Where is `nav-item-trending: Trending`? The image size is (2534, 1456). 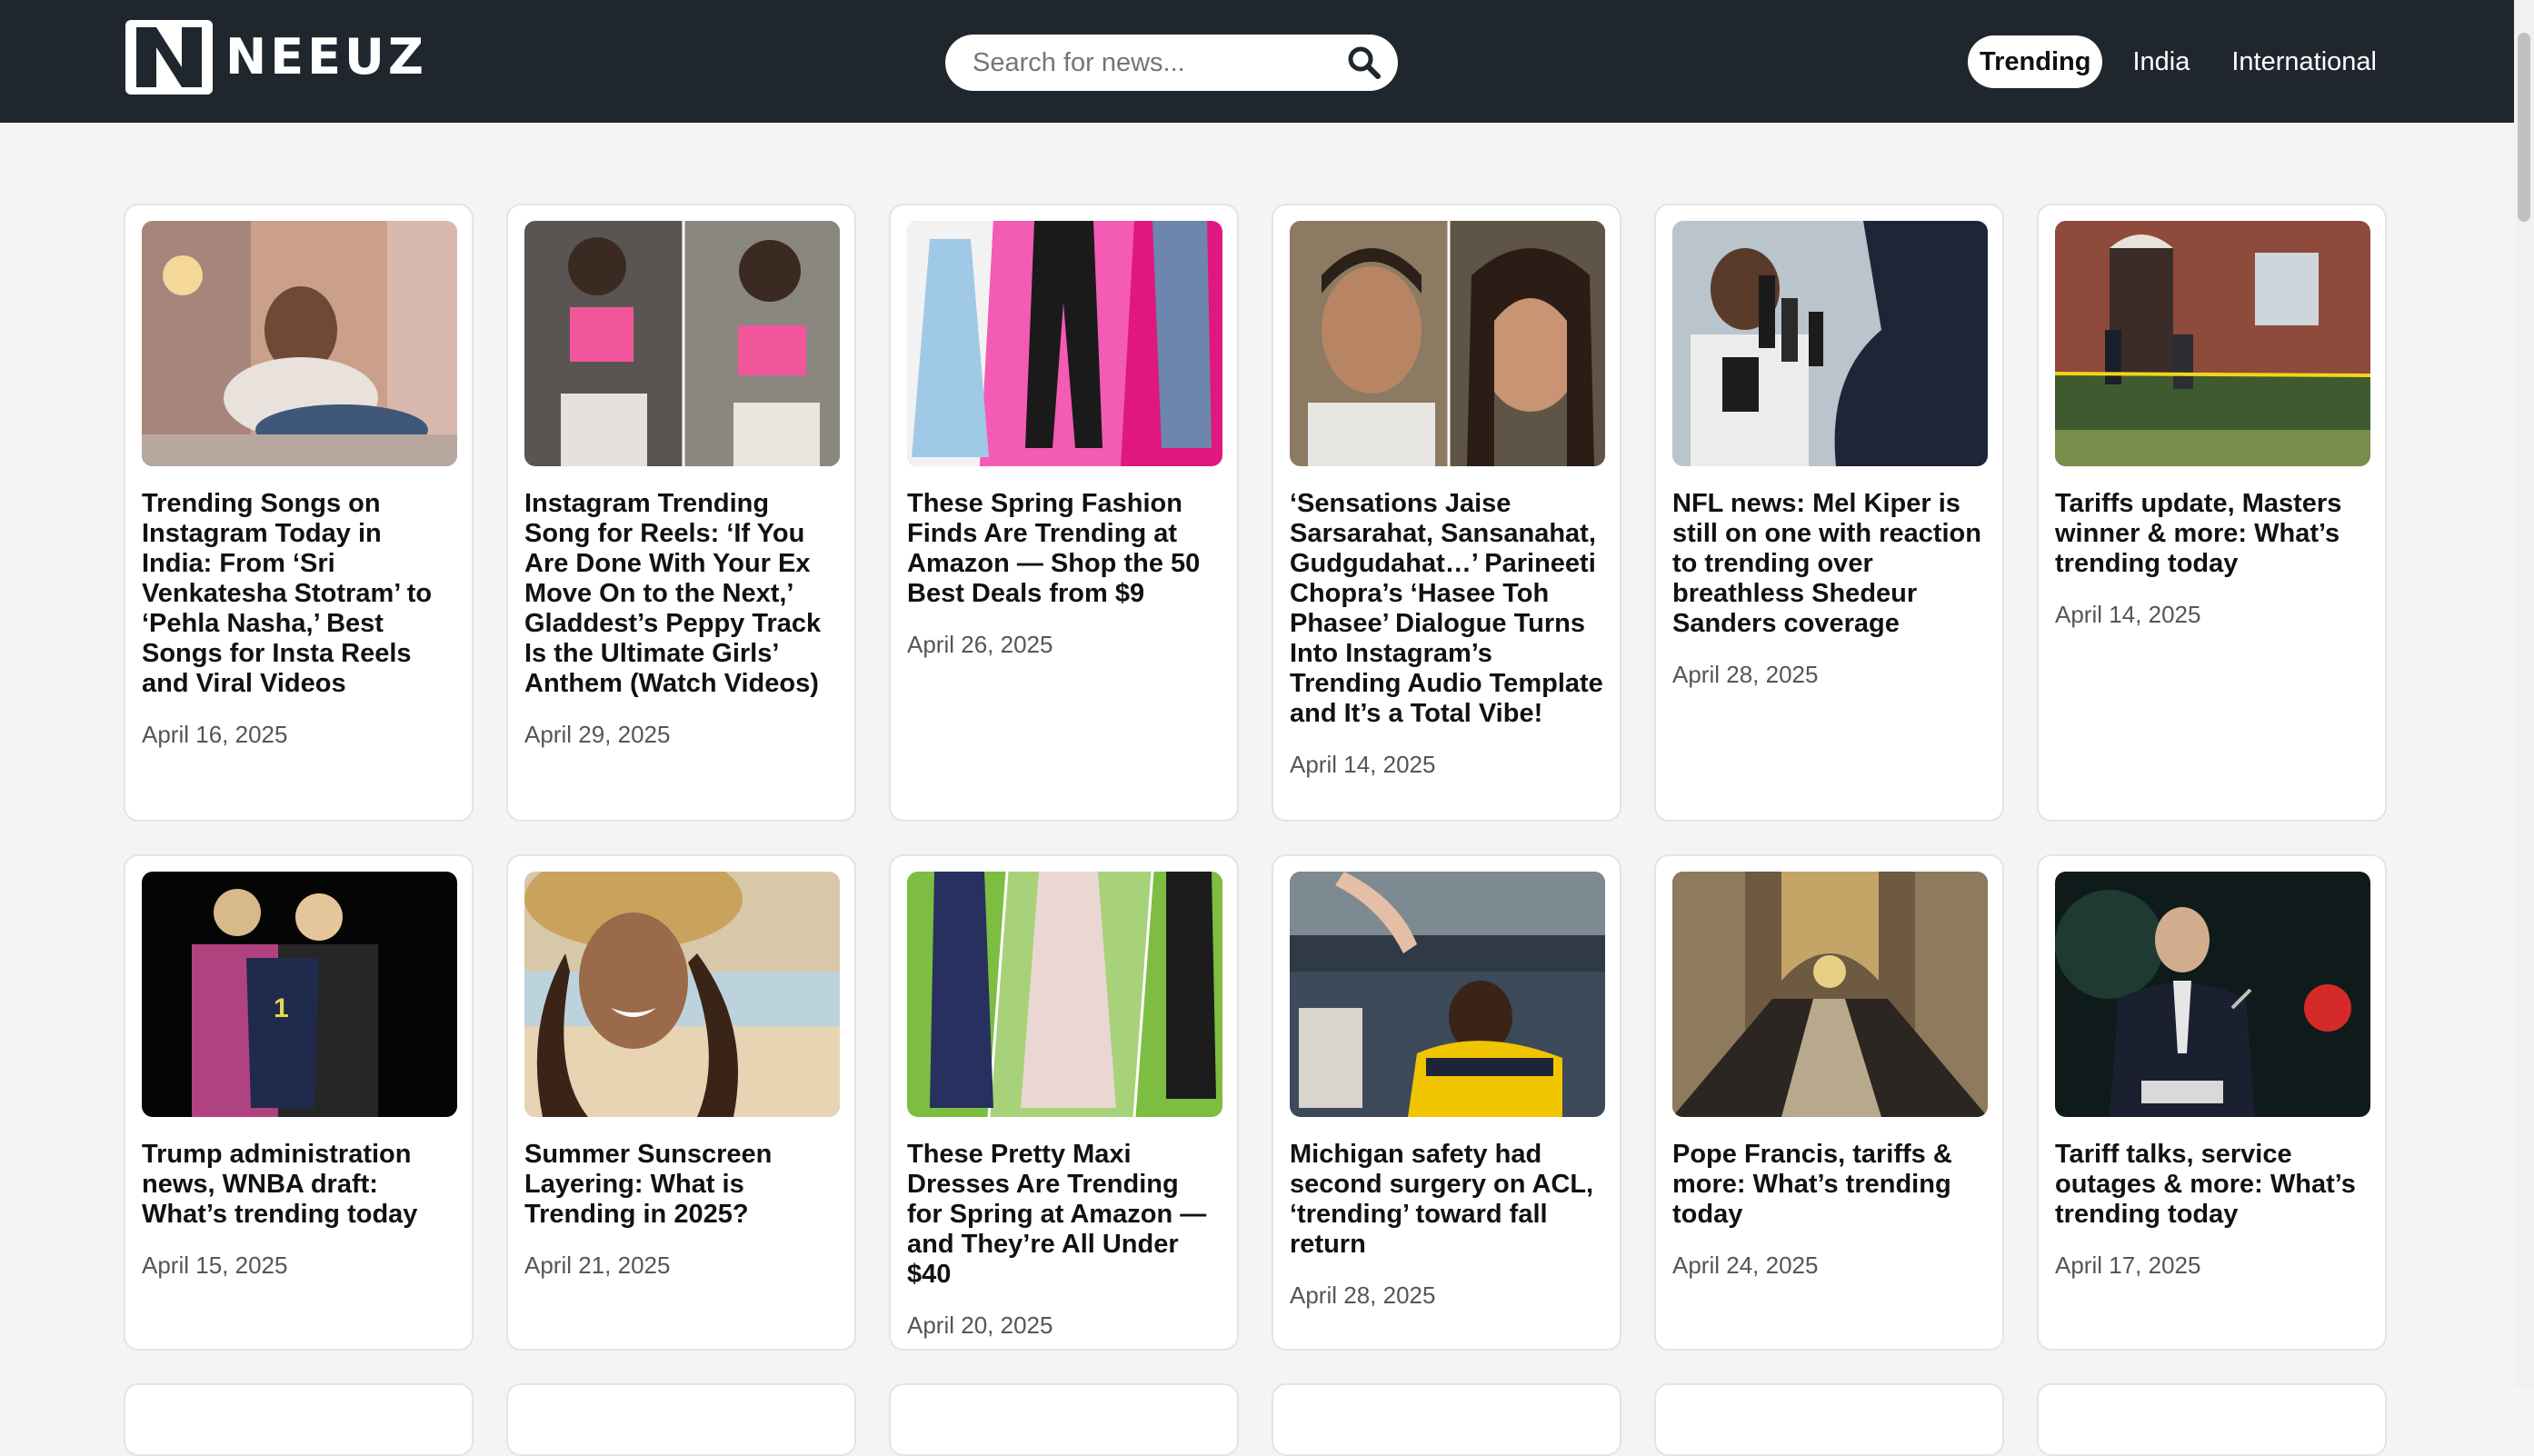 nav-item-trending: Trending is located at coordinates (2036, 61).